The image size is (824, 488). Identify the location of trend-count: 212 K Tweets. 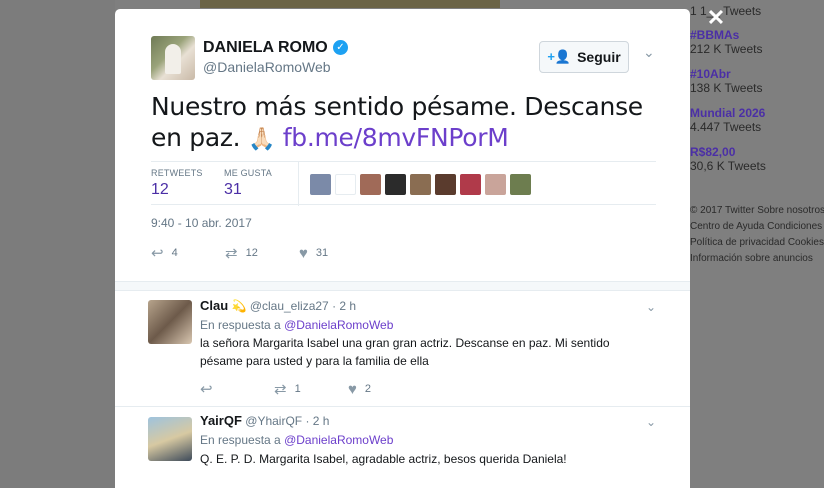
(726, 49).